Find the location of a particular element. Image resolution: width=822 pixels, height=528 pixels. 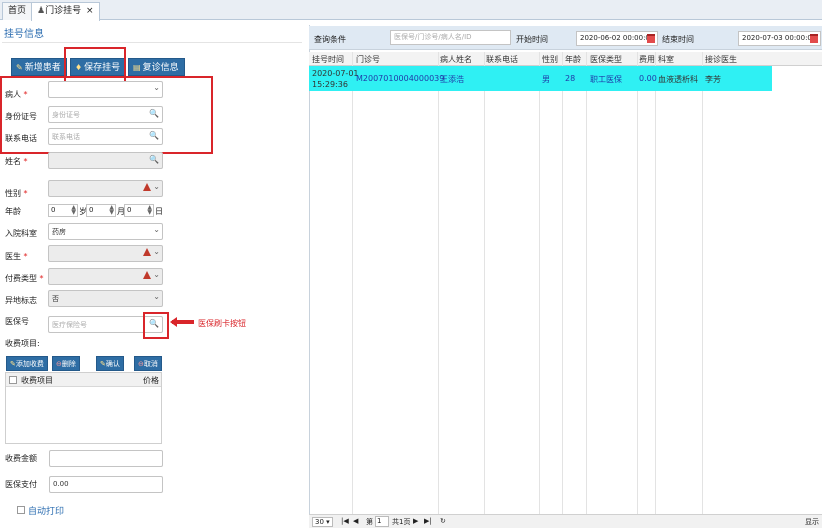

start-time-input: 2020-06-02 00:00:00 is located at coordinates (617, 38).